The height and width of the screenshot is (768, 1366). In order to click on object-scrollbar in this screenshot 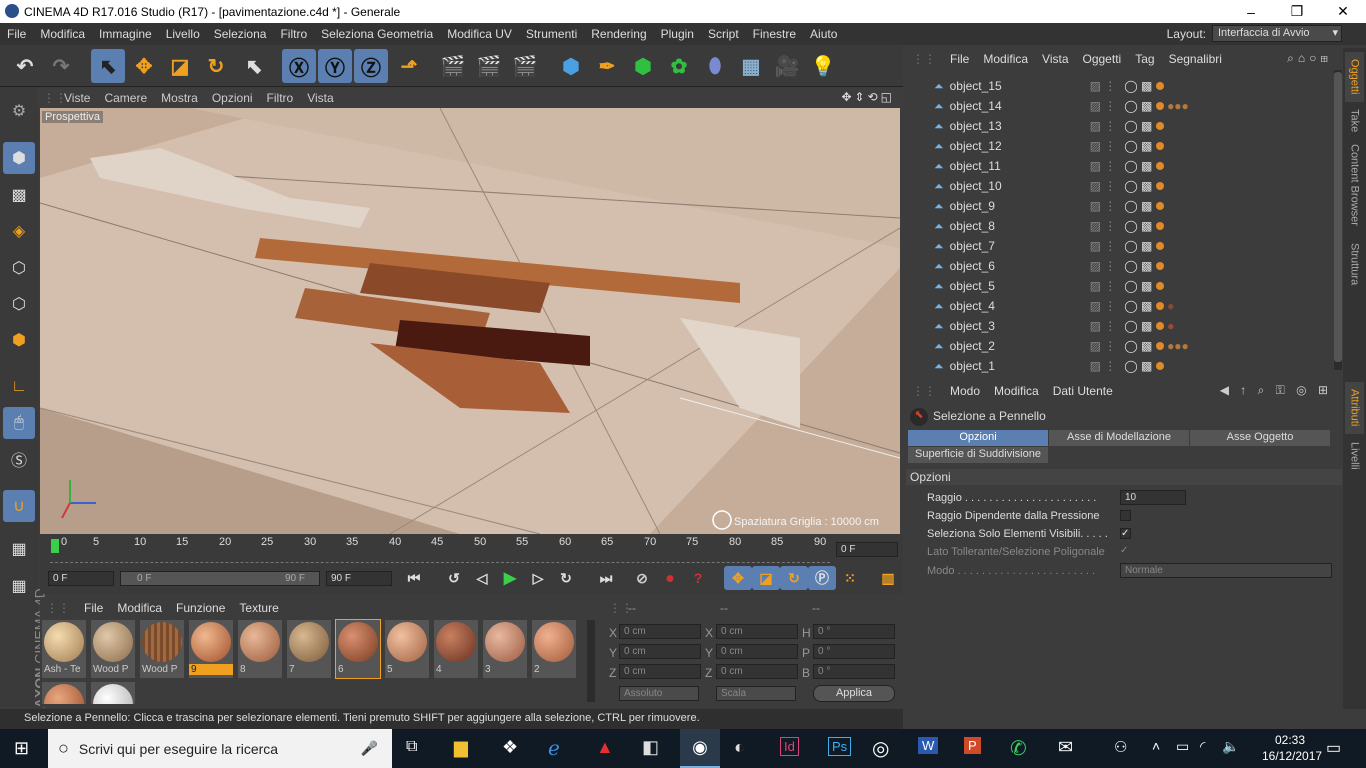, I will do `click(1338, 220)`.